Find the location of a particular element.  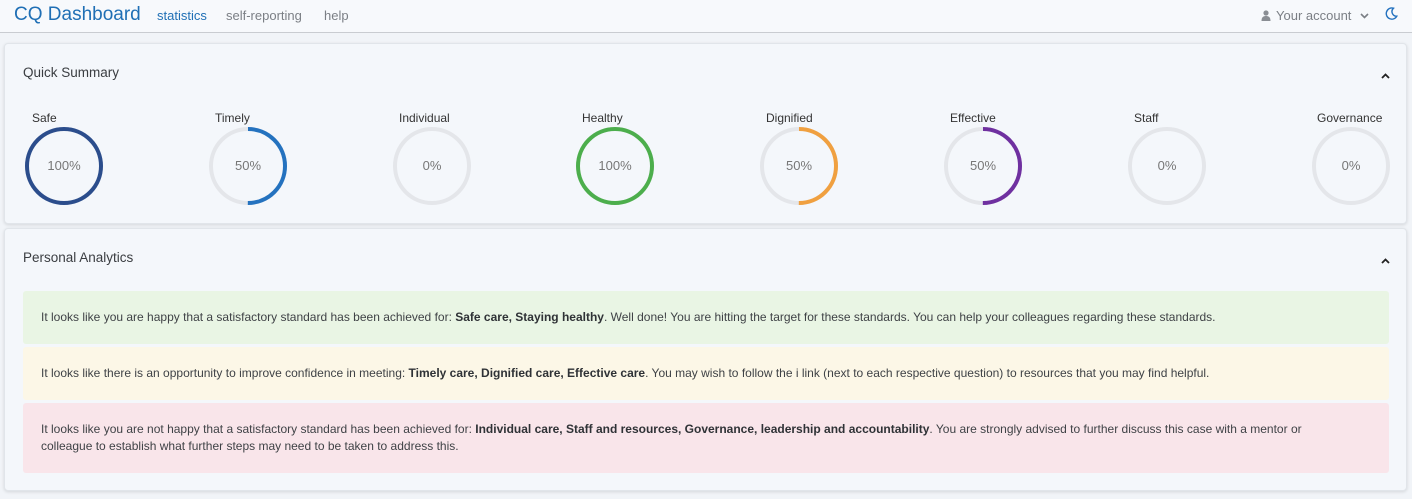

chevron-down-icon is located at coordinates (1364, 15).